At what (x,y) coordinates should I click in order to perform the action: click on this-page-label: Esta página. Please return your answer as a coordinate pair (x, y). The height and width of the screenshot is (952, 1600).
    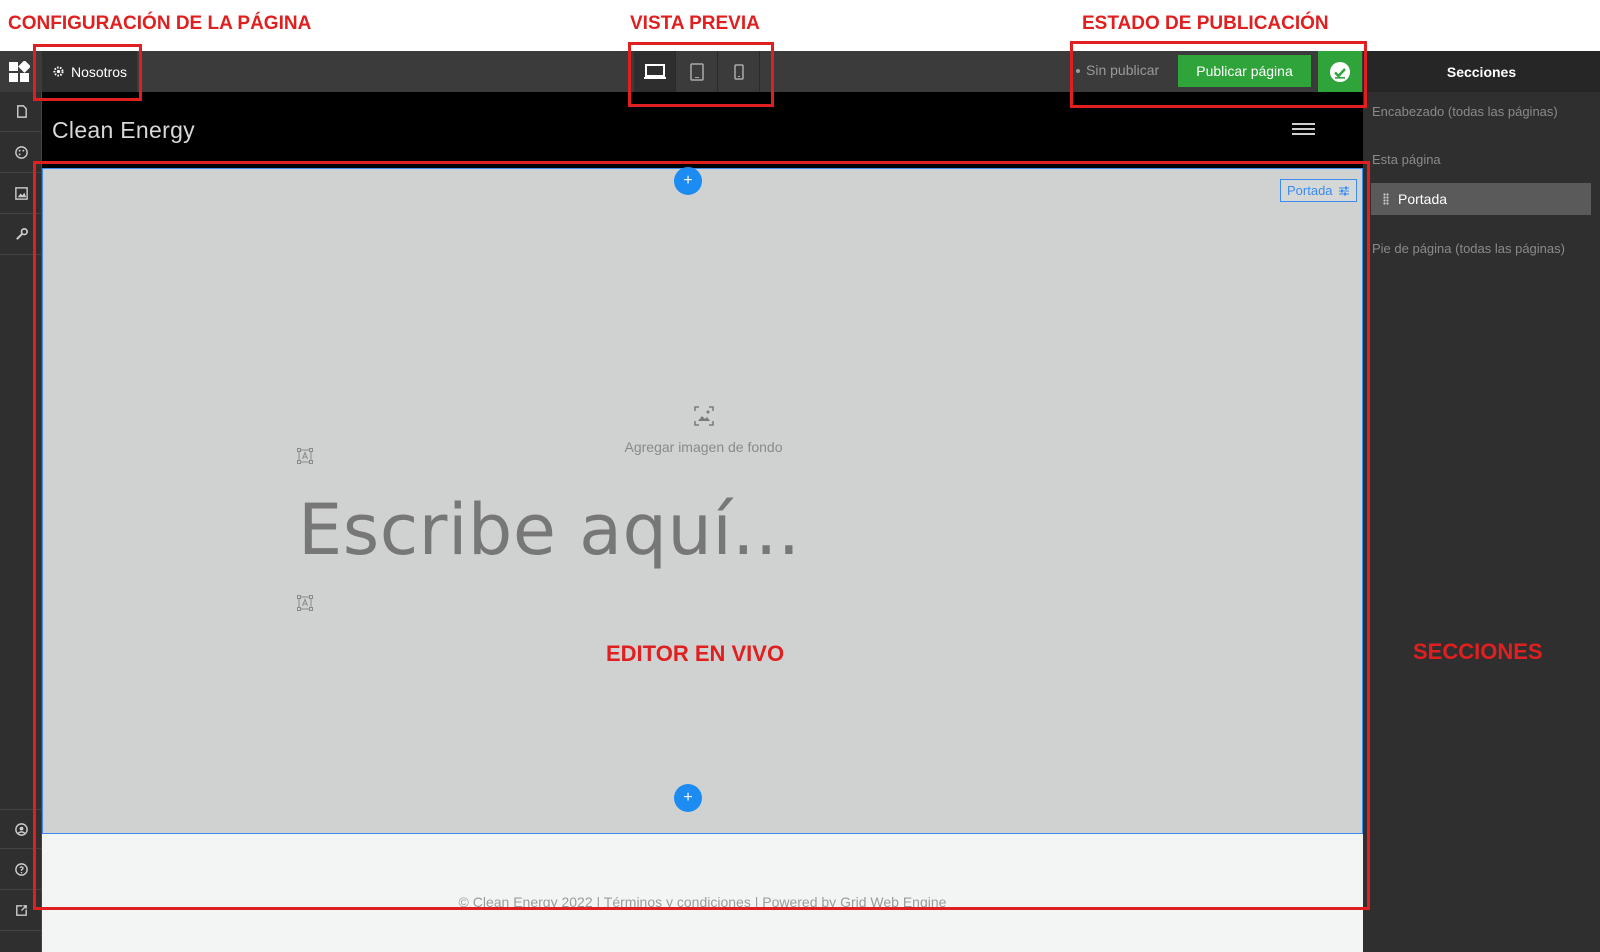
    Looking at the image, I should click on (1406, 159).